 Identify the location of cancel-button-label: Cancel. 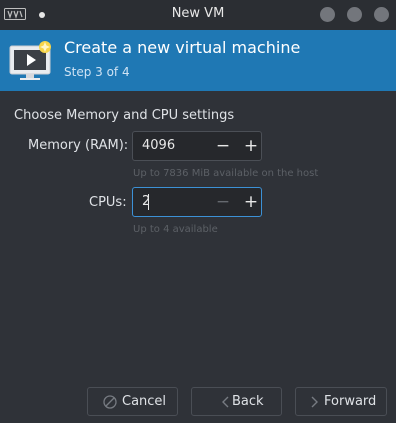
(144, 401).